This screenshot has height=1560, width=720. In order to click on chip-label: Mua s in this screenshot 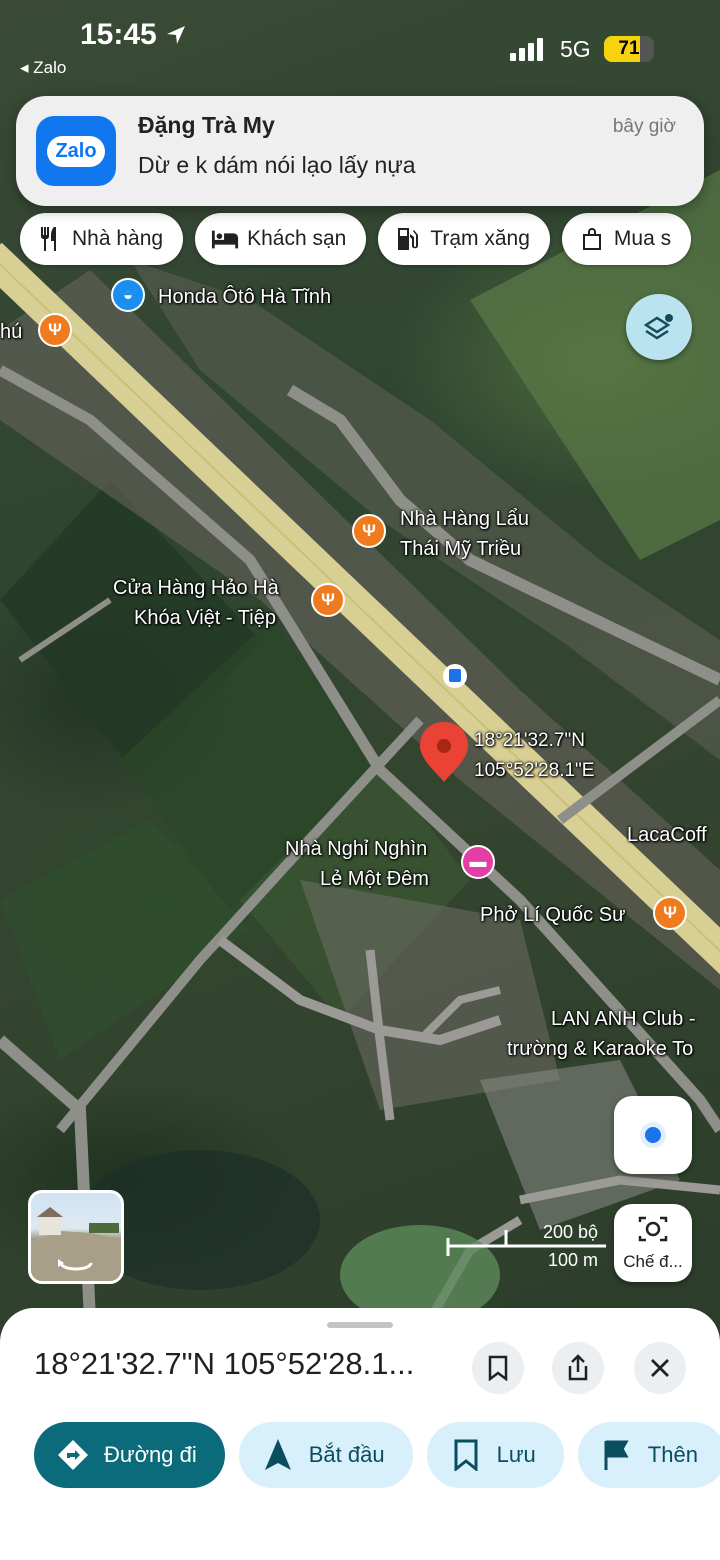, I will do `click(642, 238)`.